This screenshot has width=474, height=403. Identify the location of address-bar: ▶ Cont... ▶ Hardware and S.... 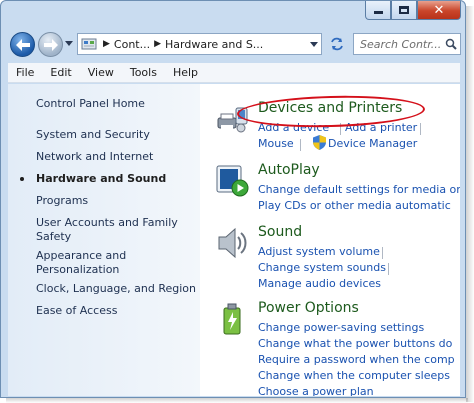
(199, 44).